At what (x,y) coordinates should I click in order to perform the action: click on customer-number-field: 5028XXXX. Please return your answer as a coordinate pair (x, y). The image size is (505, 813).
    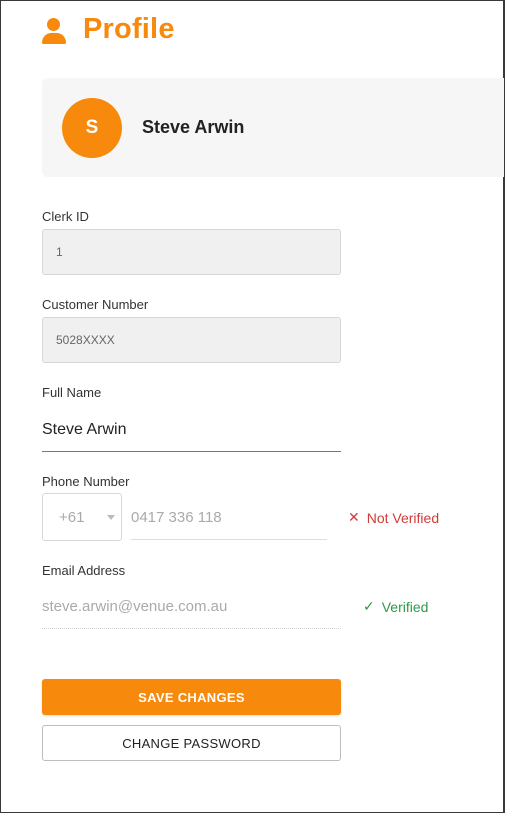
    Looking at the image, I should click on (191, 340).